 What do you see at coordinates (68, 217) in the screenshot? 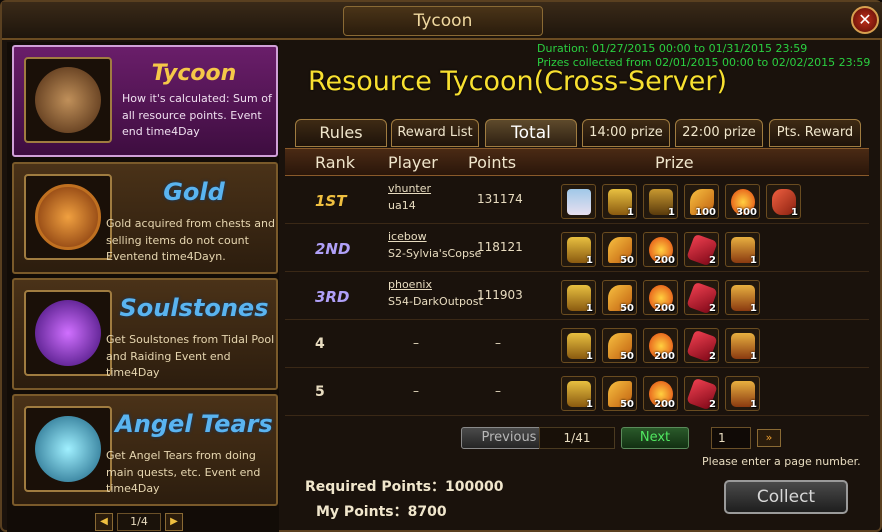
I see `gold-coin-icon` at bounding box center [68, 217].